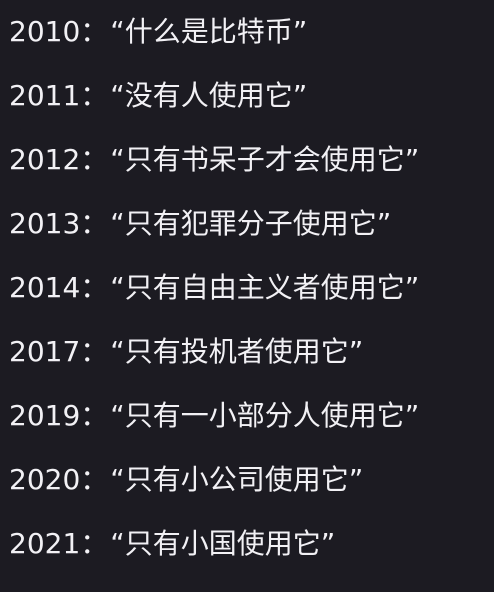  What do you see at coordinates (251, 223) in the screenshot?
I see `quote-text: “只有犯罪分子使用它”` at bounding box center [251, 223].